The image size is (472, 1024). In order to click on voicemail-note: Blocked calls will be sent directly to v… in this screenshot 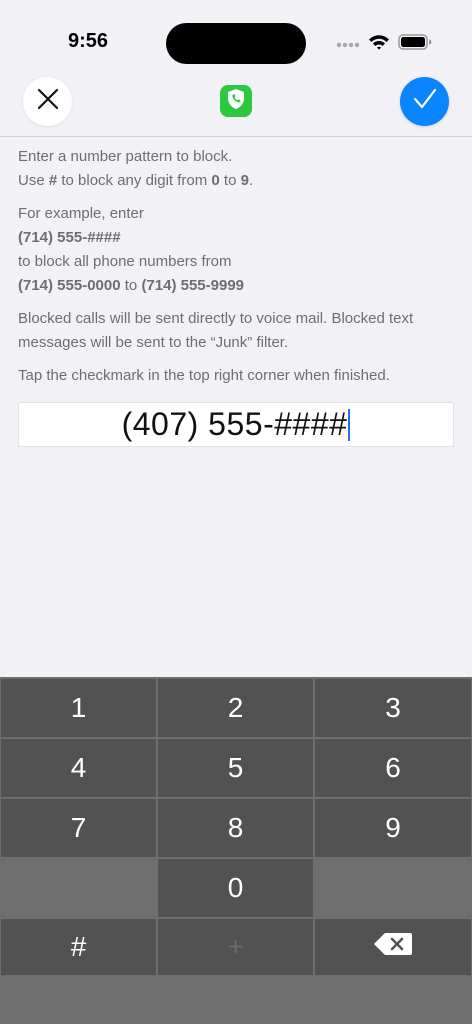, I will do `click(216, 330)`.